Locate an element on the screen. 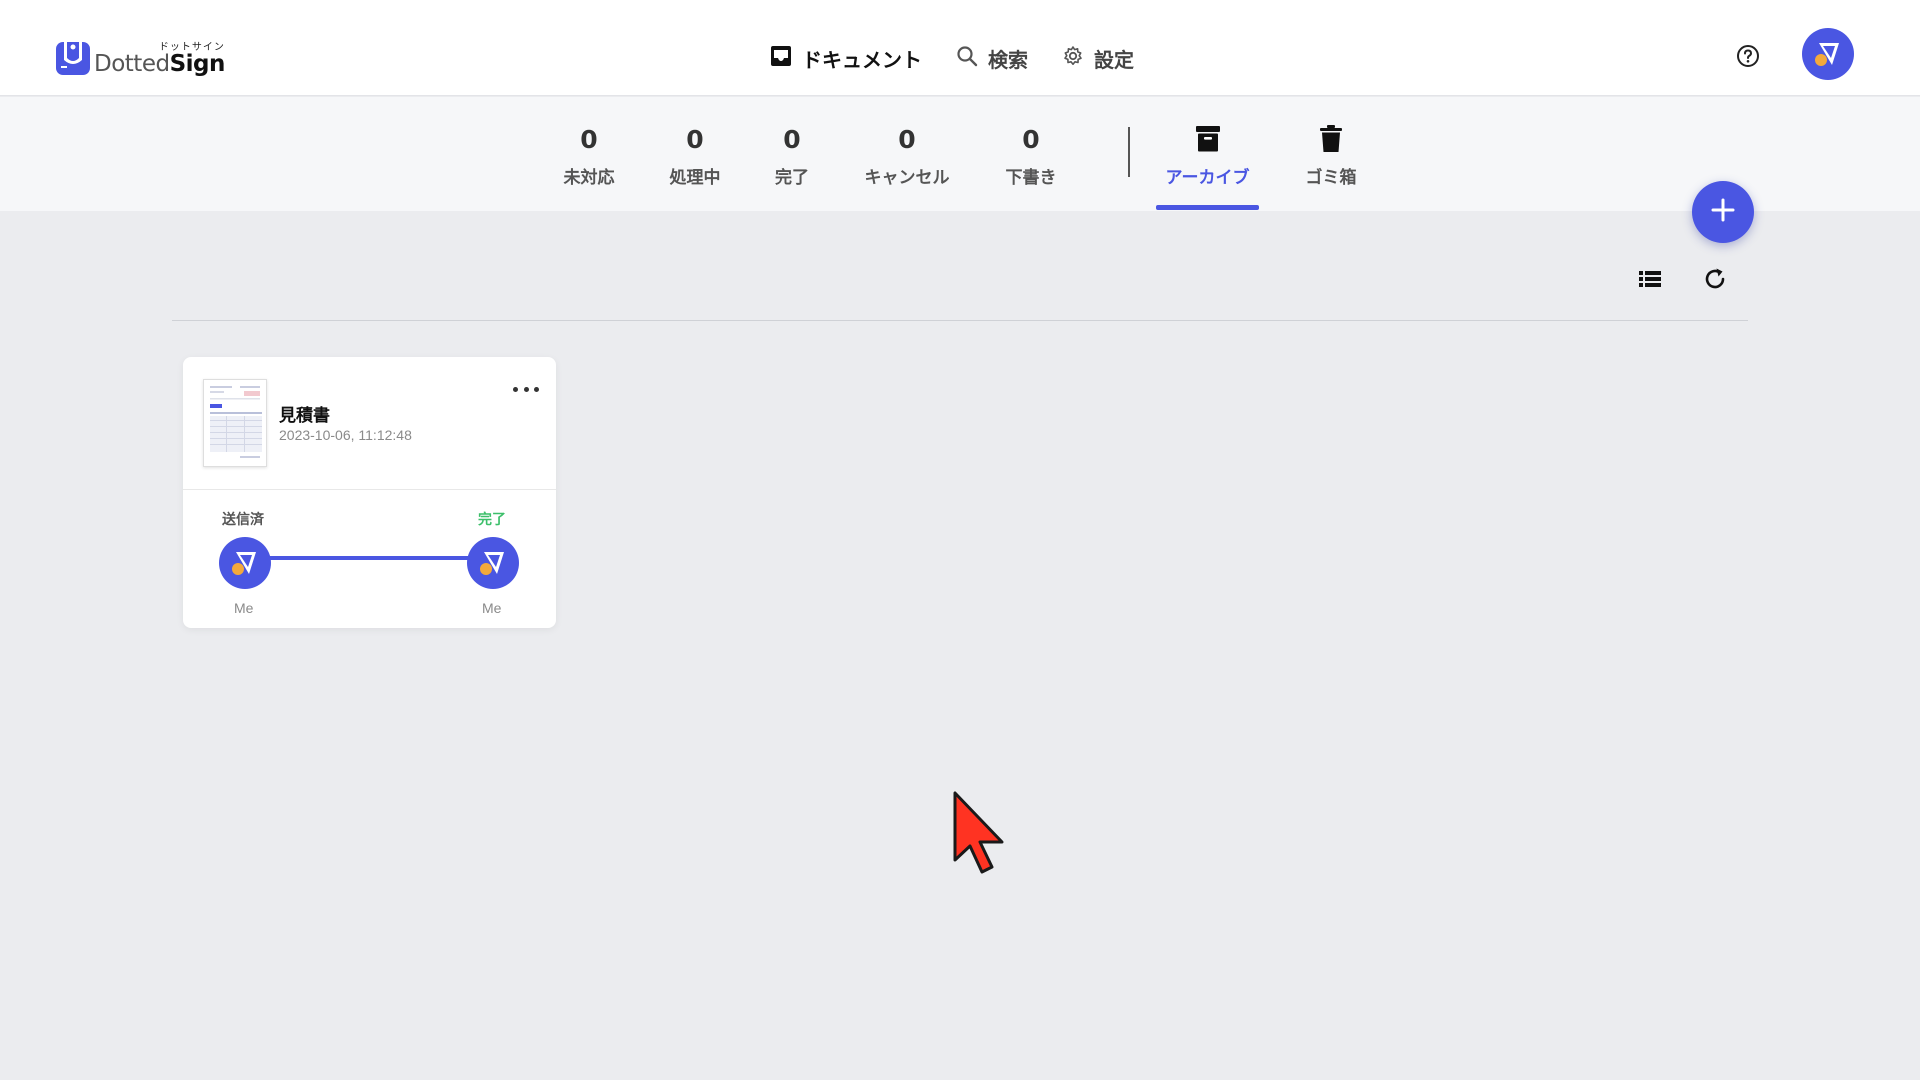 This screenshot has height=1080, width=1920. tab-label: 未対応 is located at coordinates (589, 178).